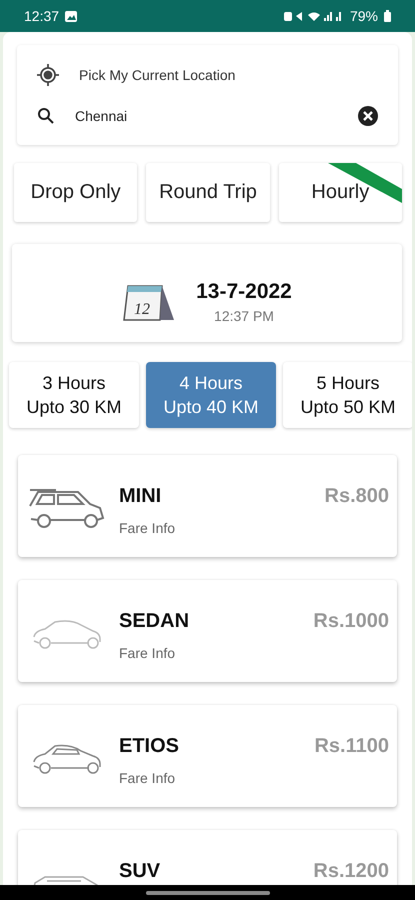 The height and width of the screenshot is (900, 415). I want to click on pickup-date: 13-7-2022, so click(244, 292).